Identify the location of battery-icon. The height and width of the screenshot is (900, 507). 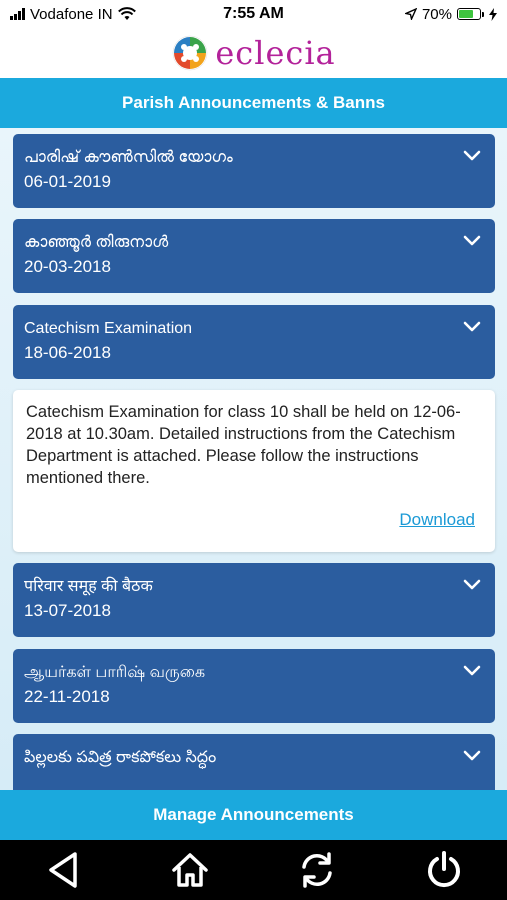
(470, 14).